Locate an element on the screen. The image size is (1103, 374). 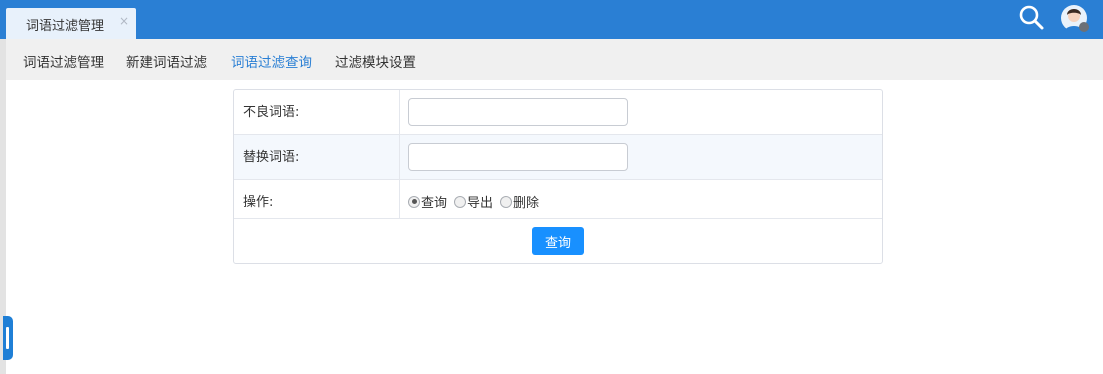
radio-query: 查询 is located at coordinates (427, 201).